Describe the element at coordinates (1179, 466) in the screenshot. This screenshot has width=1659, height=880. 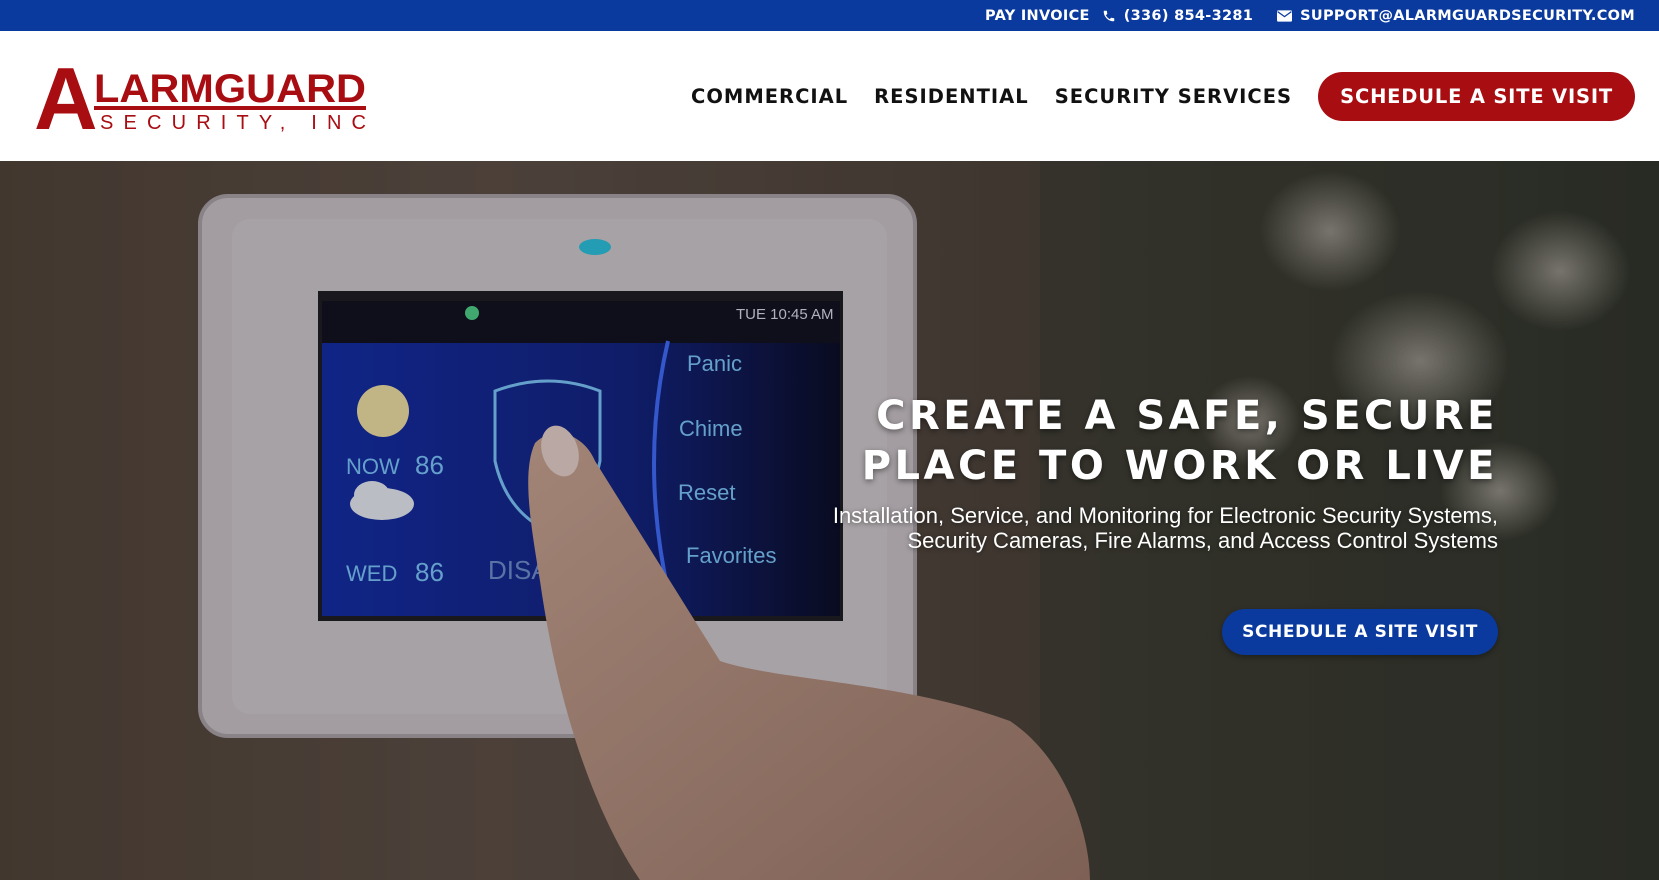
I see `hero-title-line-2: PLACE TO WORK OR LIVE` at that location.